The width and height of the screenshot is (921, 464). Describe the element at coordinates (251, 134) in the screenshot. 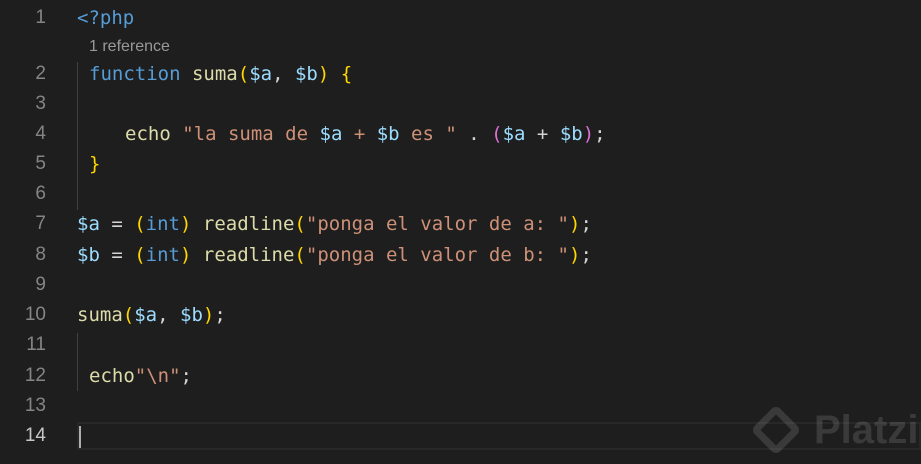

I see `code-token: "la suma de` at that location.